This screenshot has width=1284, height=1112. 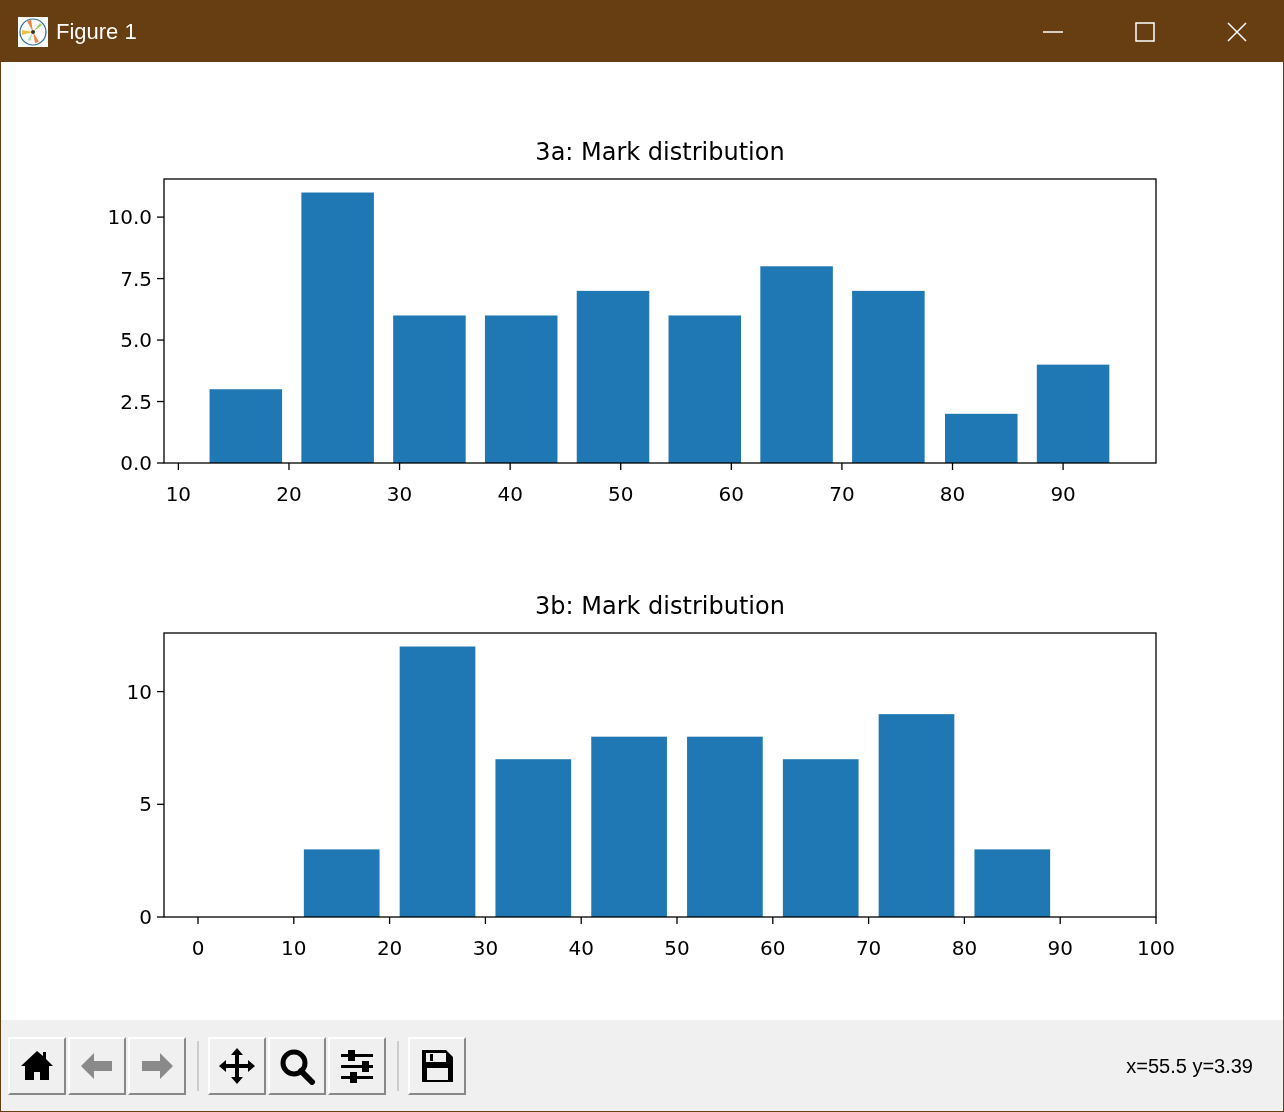 I want to click on tick-label: 0.0, so click(x=136, y=463).